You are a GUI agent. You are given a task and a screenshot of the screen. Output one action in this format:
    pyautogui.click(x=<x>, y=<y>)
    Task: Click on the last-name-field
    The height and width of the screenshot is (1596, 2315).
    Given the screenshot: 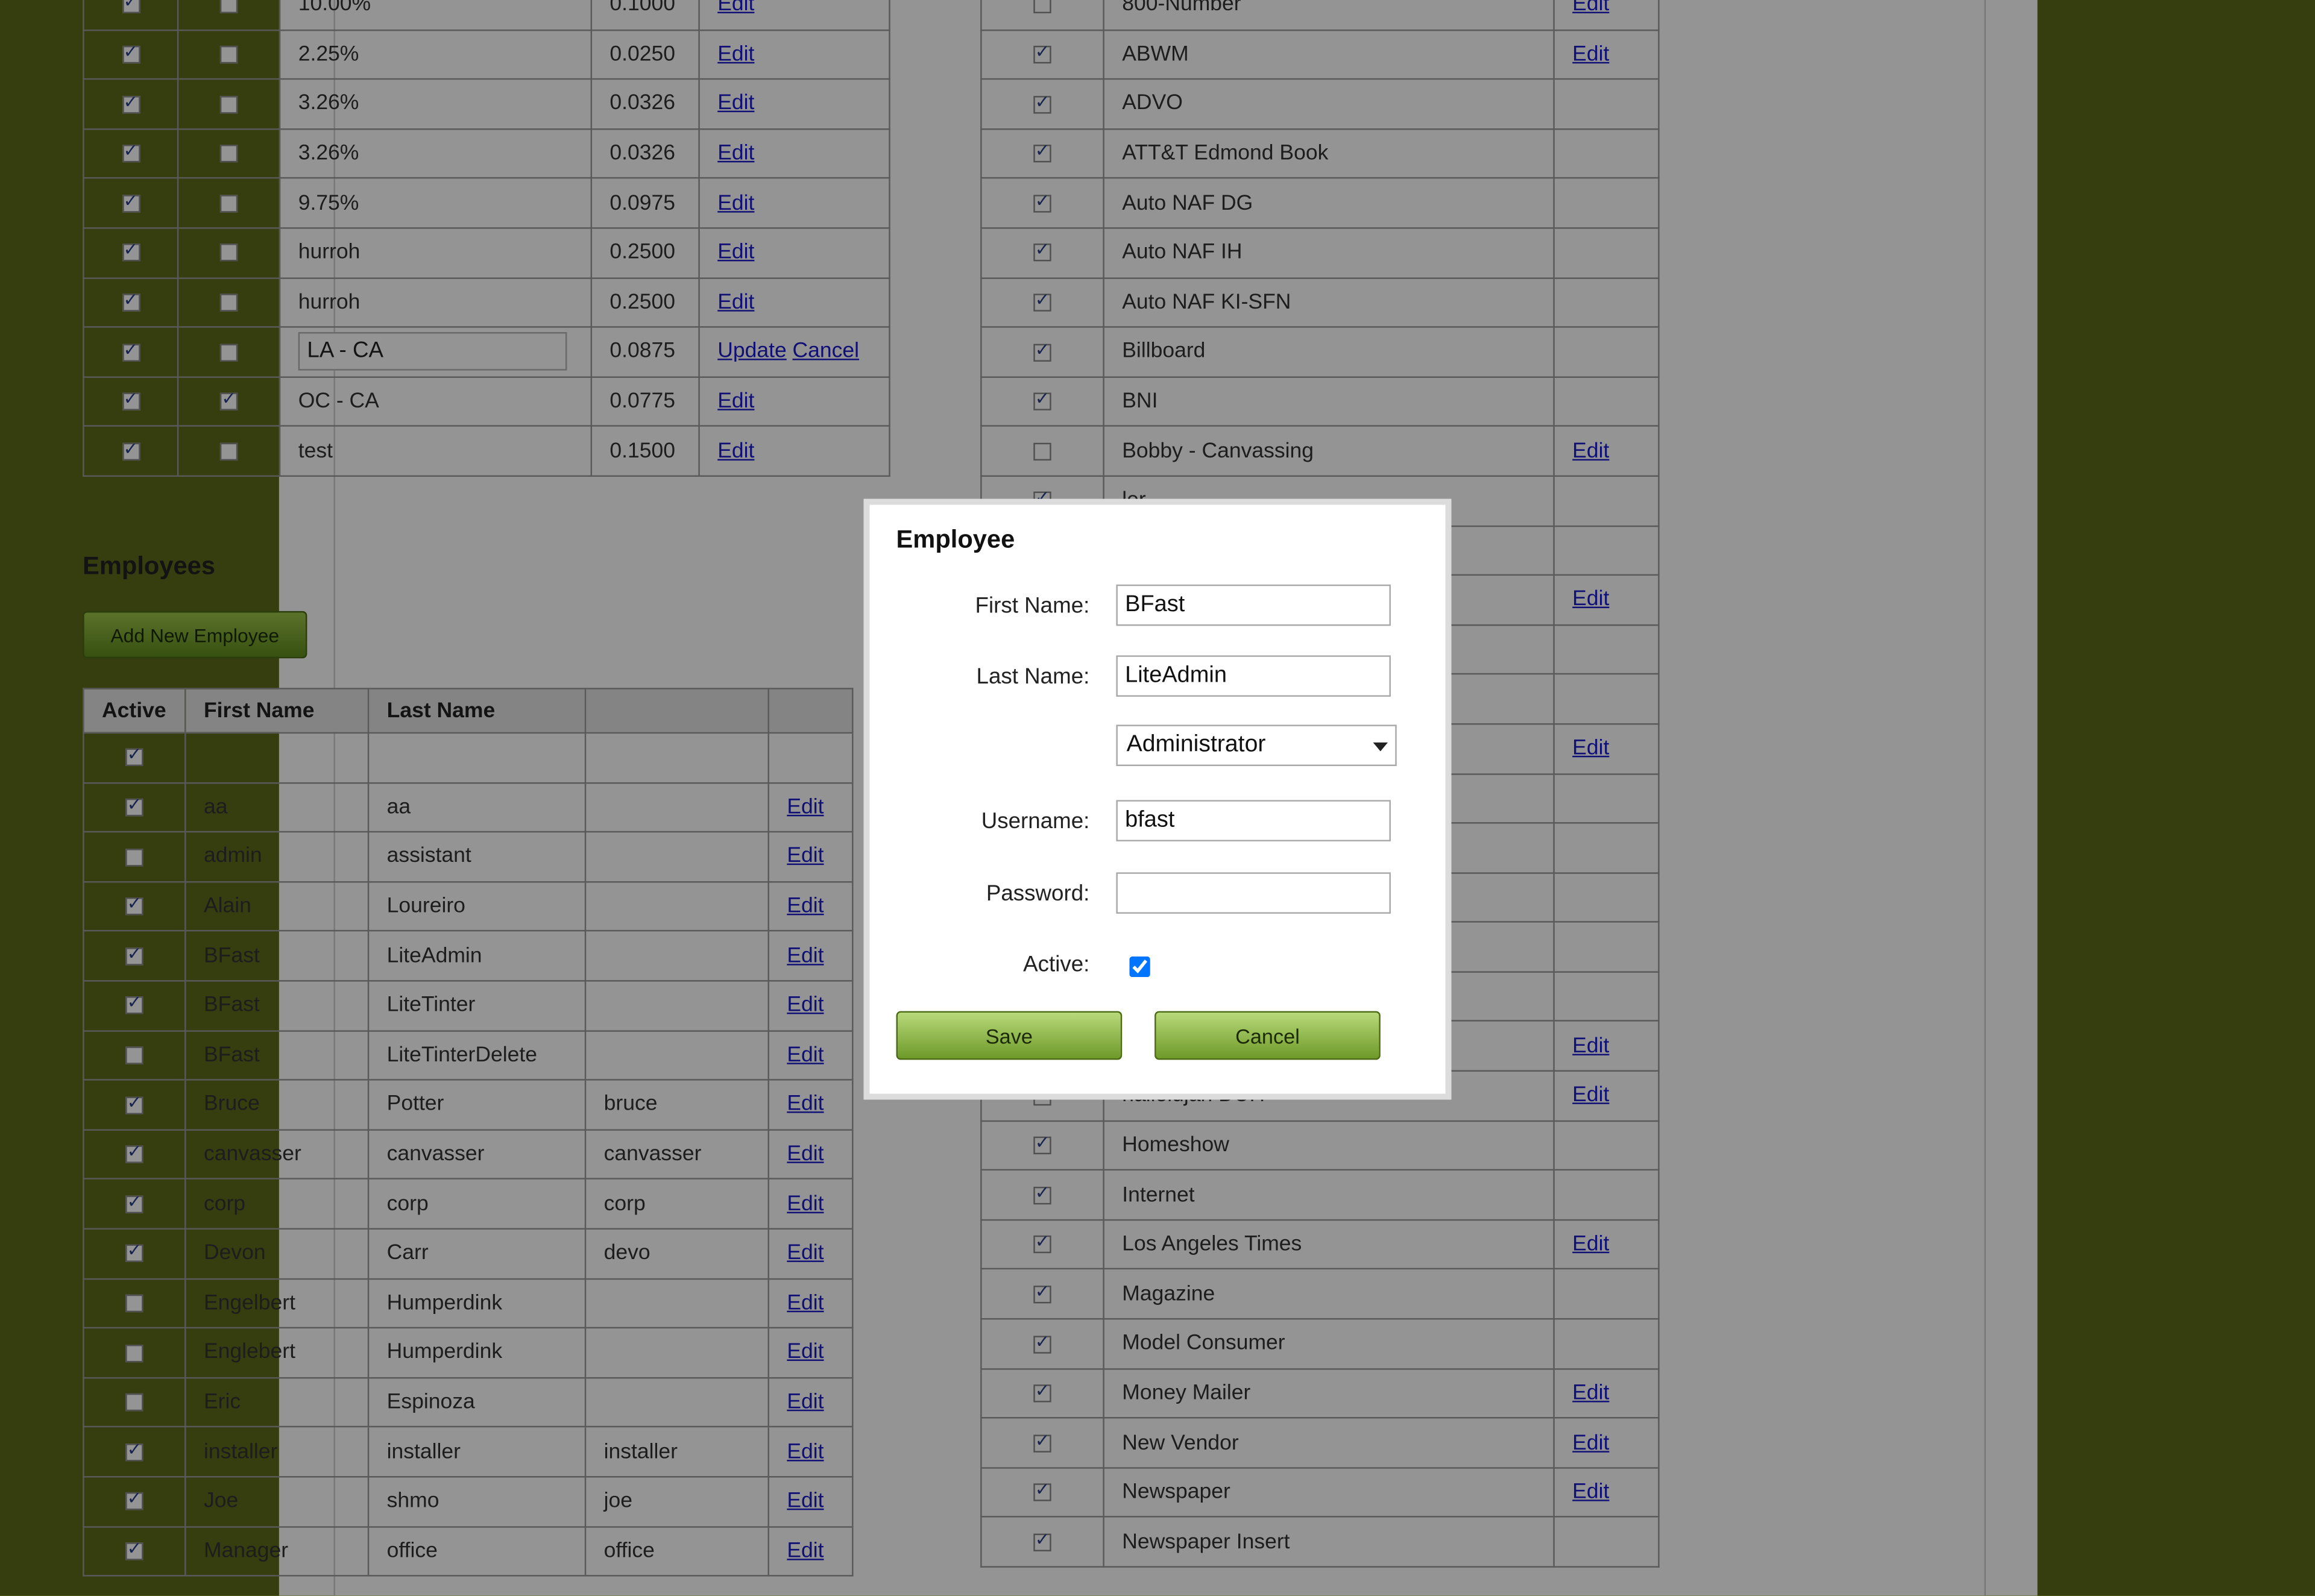 What is the action you would take?
    pyautogui.click(x=1253, y=676)
    